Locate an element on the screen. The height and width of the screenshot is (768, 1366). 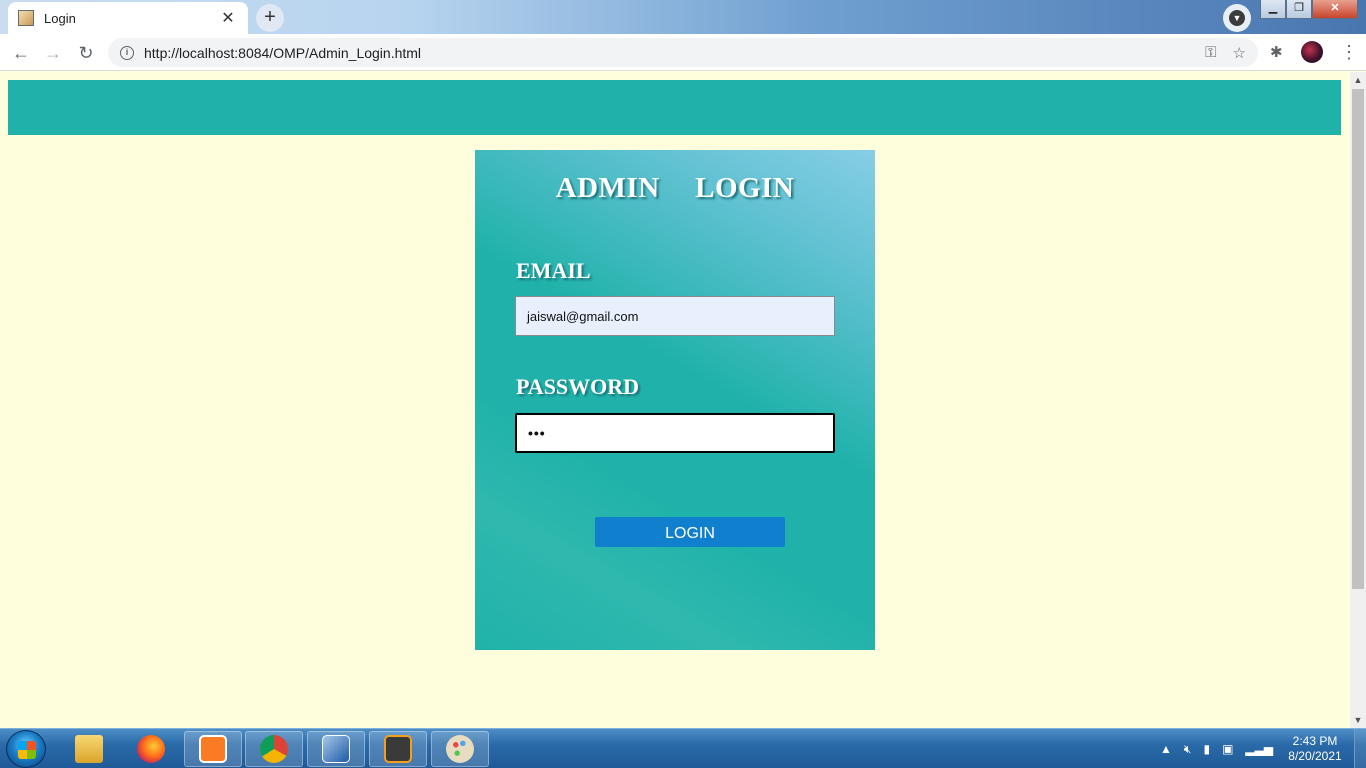
windows-taskbar: ▲ 🔇︎ ▮ ▣ ▂▃▅ 2:43 PM 8/20/2021 is located at coordinates (683, 748).